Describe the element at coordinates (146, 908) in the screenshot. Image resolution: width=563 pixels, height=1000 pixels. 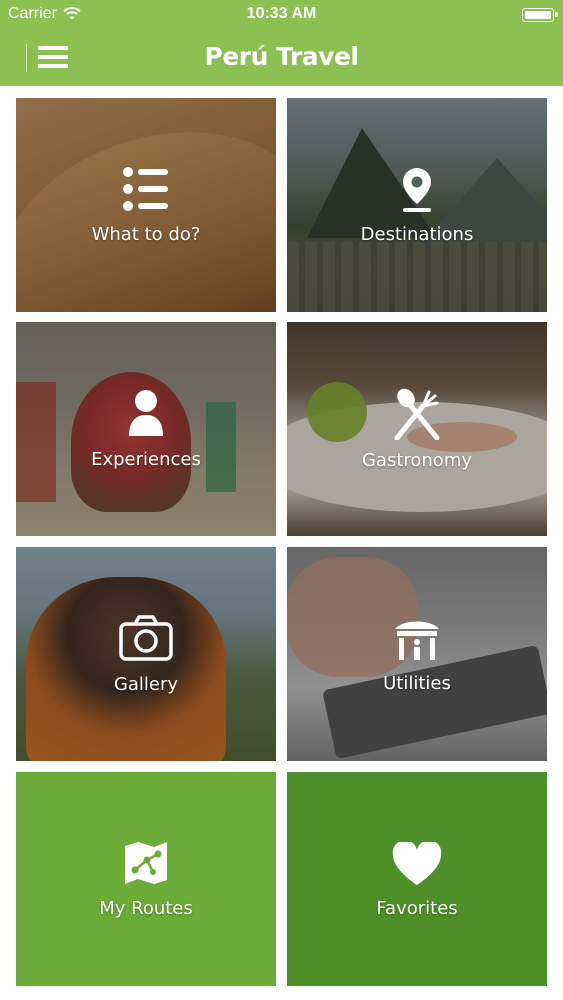
I see `tile-label: My Routes` at that location.